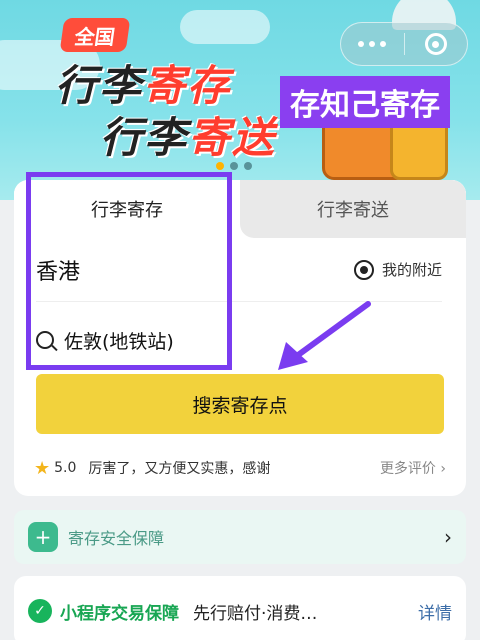 This screenshot has width=480, height=640. What do you see at coordinates (119, 613) in the screenshot?
I see `guarantee-title: 小程序交易保障` at bounding box center [119, 613].